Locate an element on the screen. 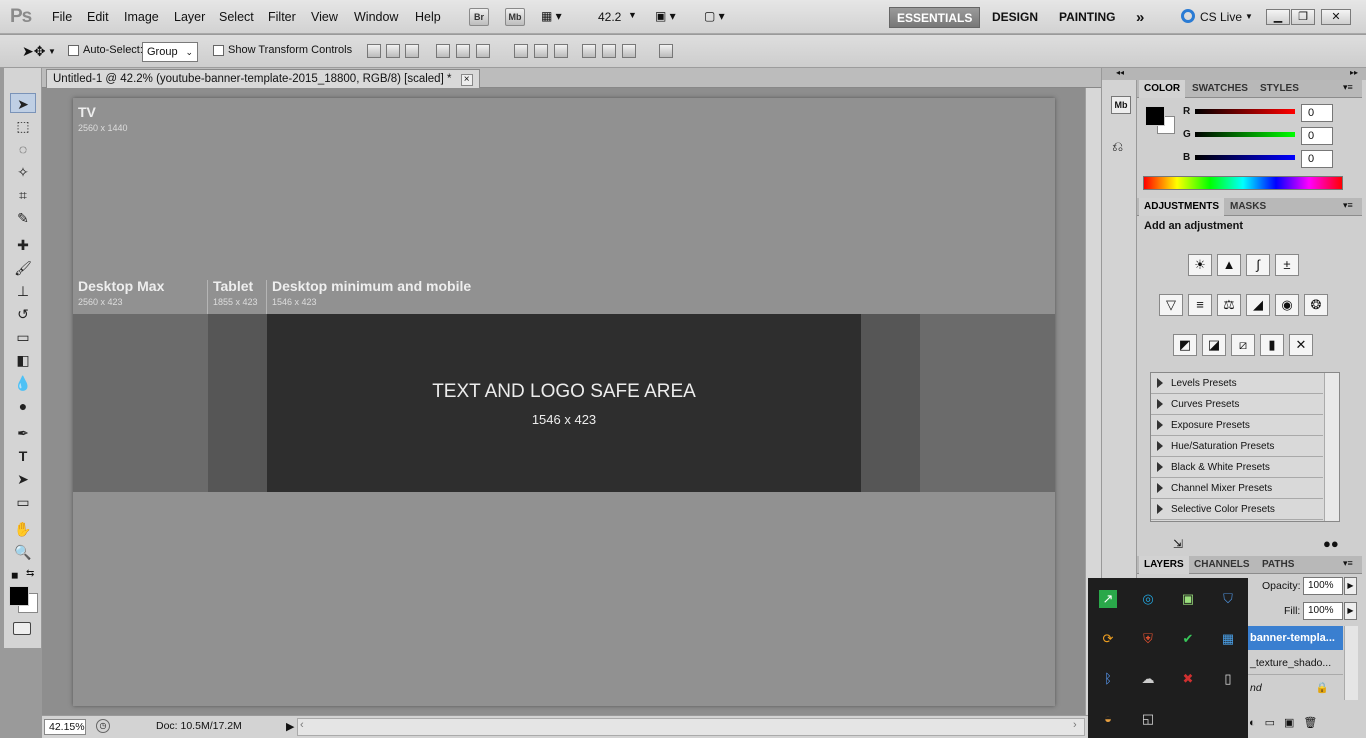 The width and height of the screenshot is (1366, 738). bluetooth-icon: ᛒ is located at coordinates (1108, 679).